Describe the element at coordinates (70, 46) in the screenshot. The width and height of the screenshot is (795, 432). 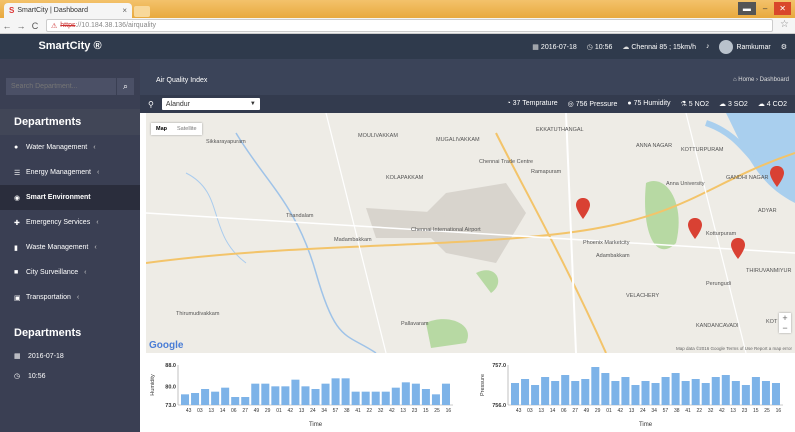
I see `brand-logo: SmartCity ®` at that location.